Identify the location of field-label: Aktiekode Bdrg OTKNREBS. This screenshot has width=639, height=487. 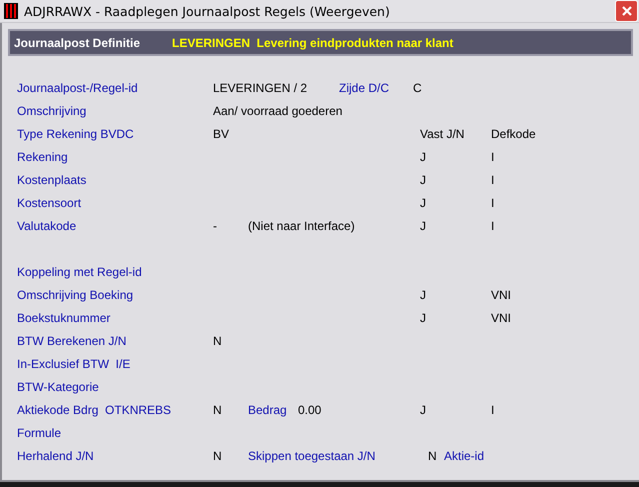
(94, 409).